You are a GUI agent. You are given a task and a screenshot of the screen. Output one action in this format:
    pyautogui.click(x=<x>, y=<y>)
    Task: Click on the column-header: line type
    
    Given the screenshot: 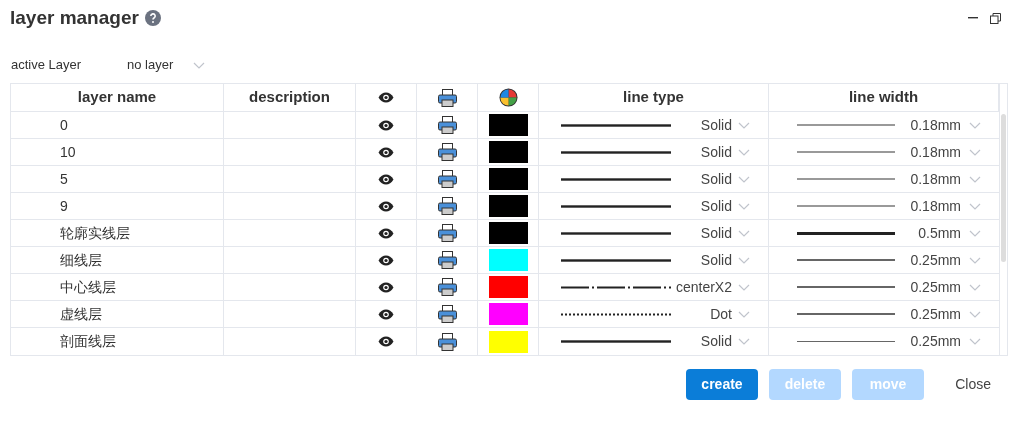 What is the action you would take?
    pyautogui.click(x=654, y=97)
    